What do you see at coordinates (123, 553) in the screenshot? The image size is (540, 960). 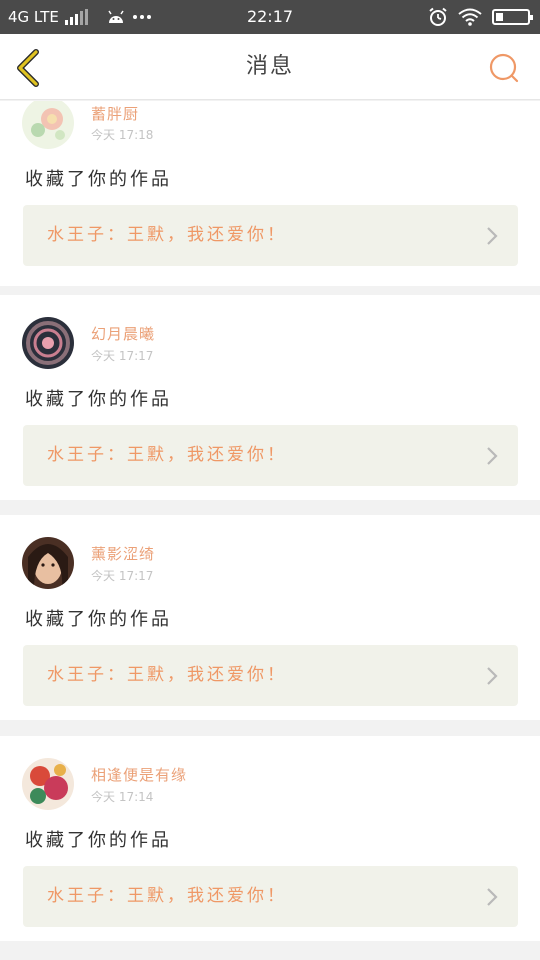 I see `username: 薰影涩绮` at bounding box center [123, 553].